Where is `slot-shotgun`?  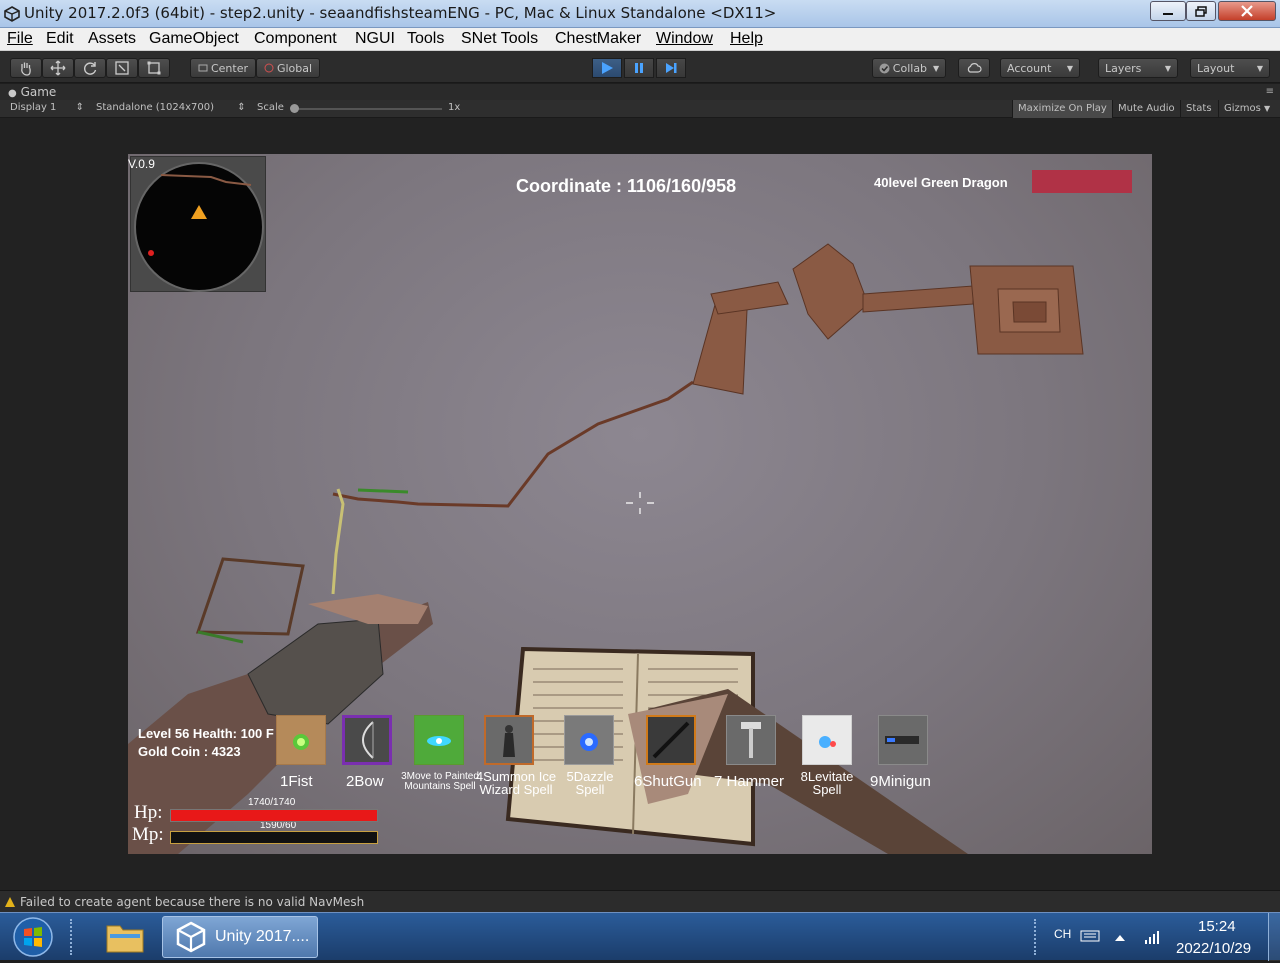
slot-shotgun is located at coordinates (671, 740).